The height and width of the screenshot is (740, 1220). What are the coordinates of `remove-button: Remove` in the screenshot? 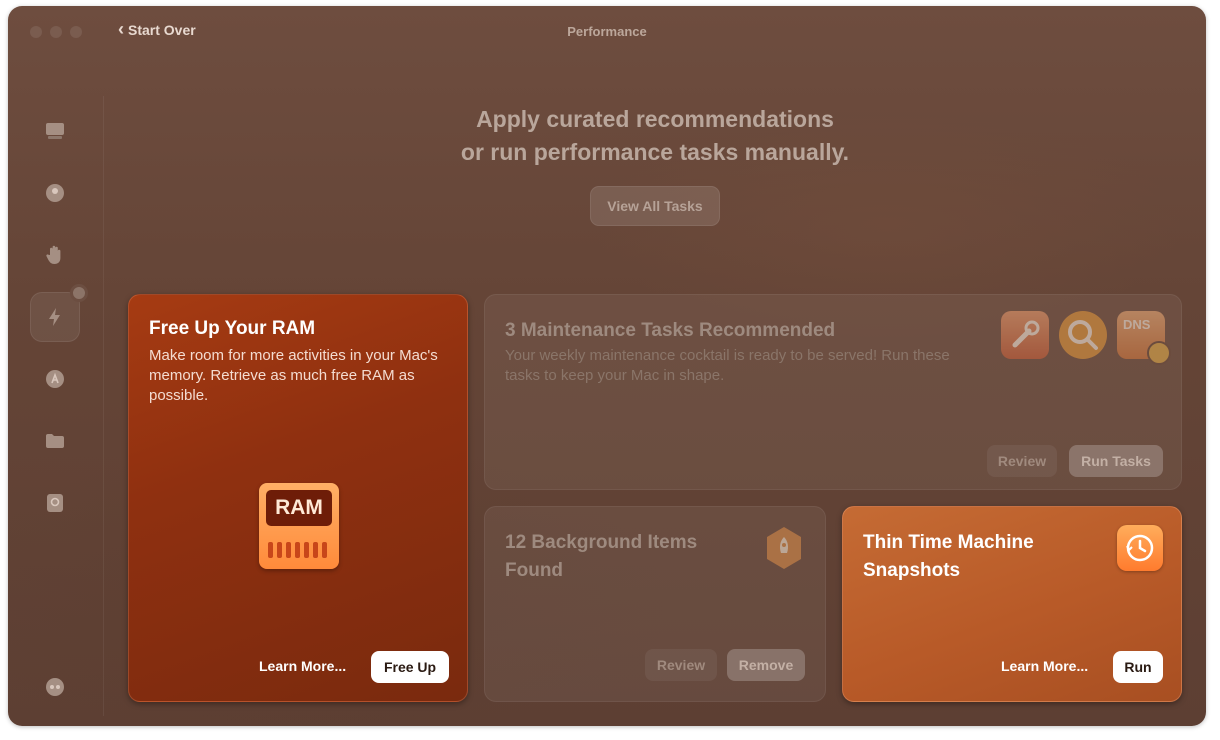 It's located at (766, 665).